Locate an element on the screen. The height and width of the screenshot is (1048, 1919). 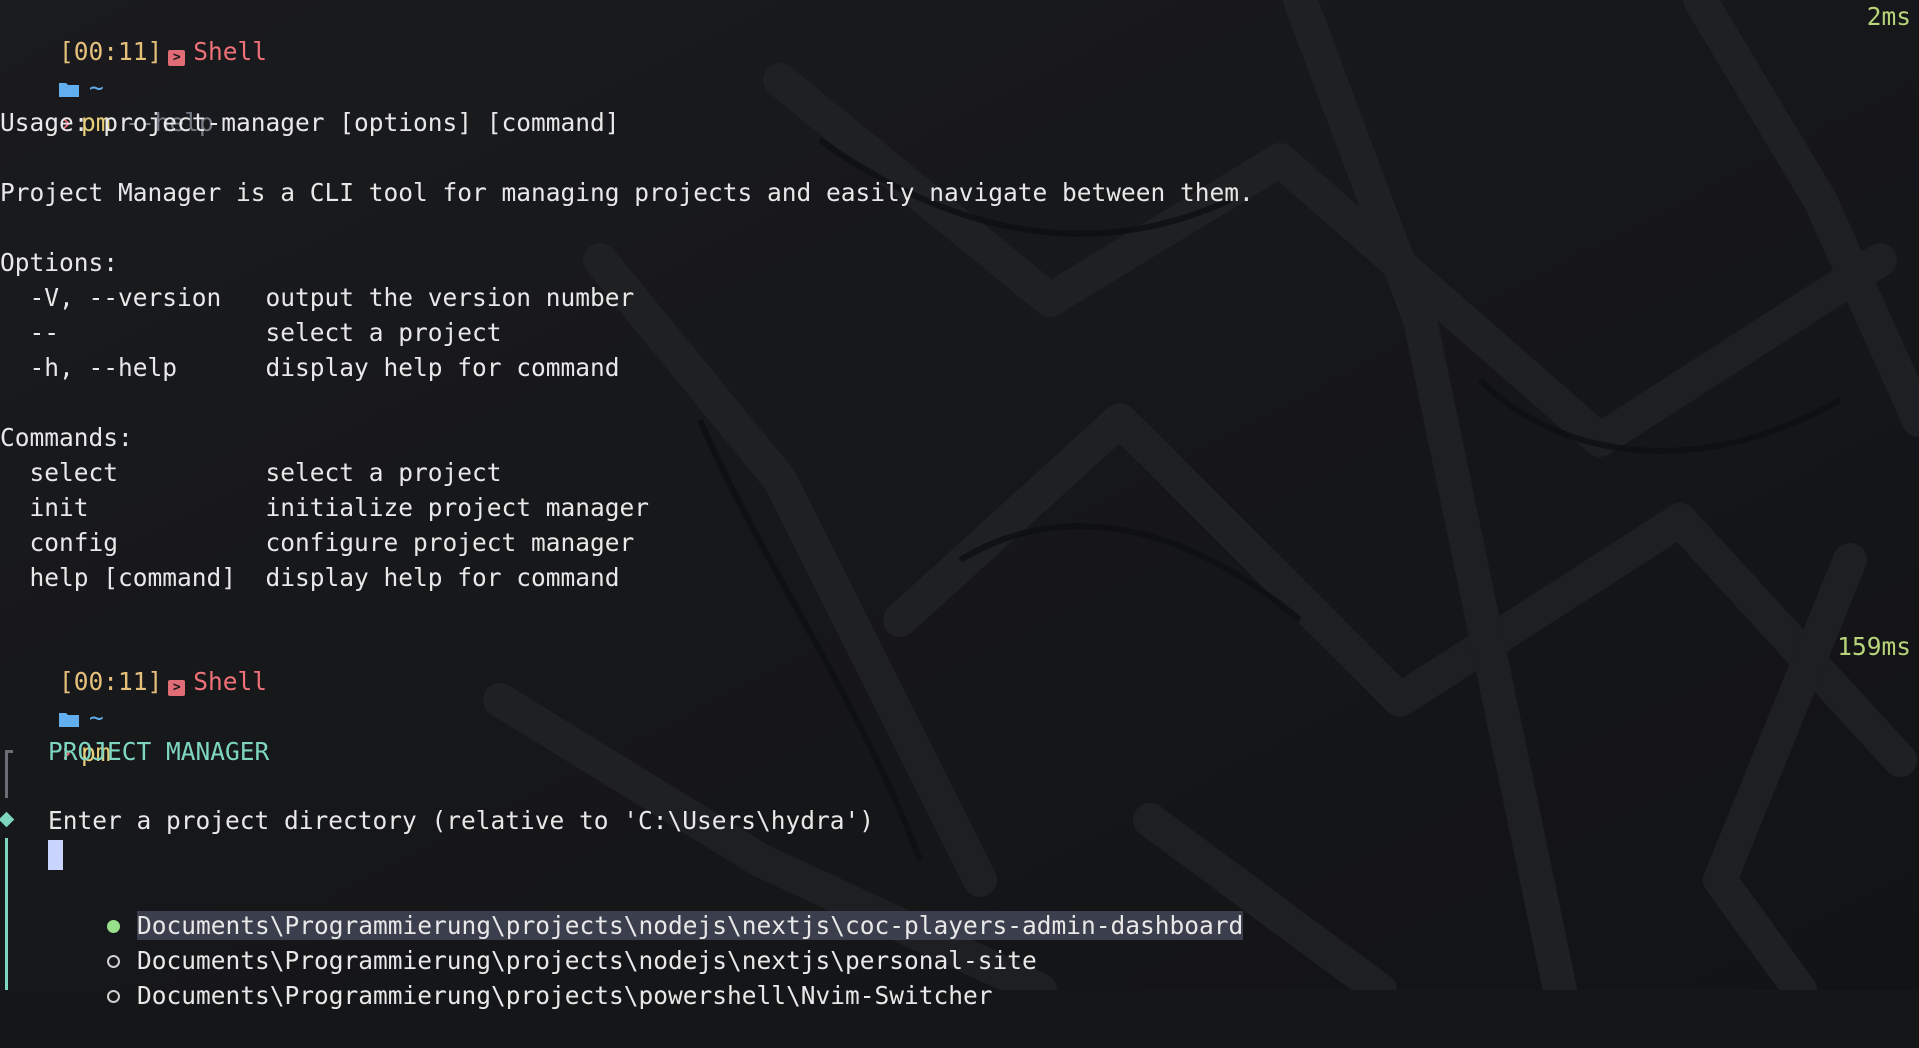
prompt-header-1: [00:11] > Shell is located at coordinates (133, 33).